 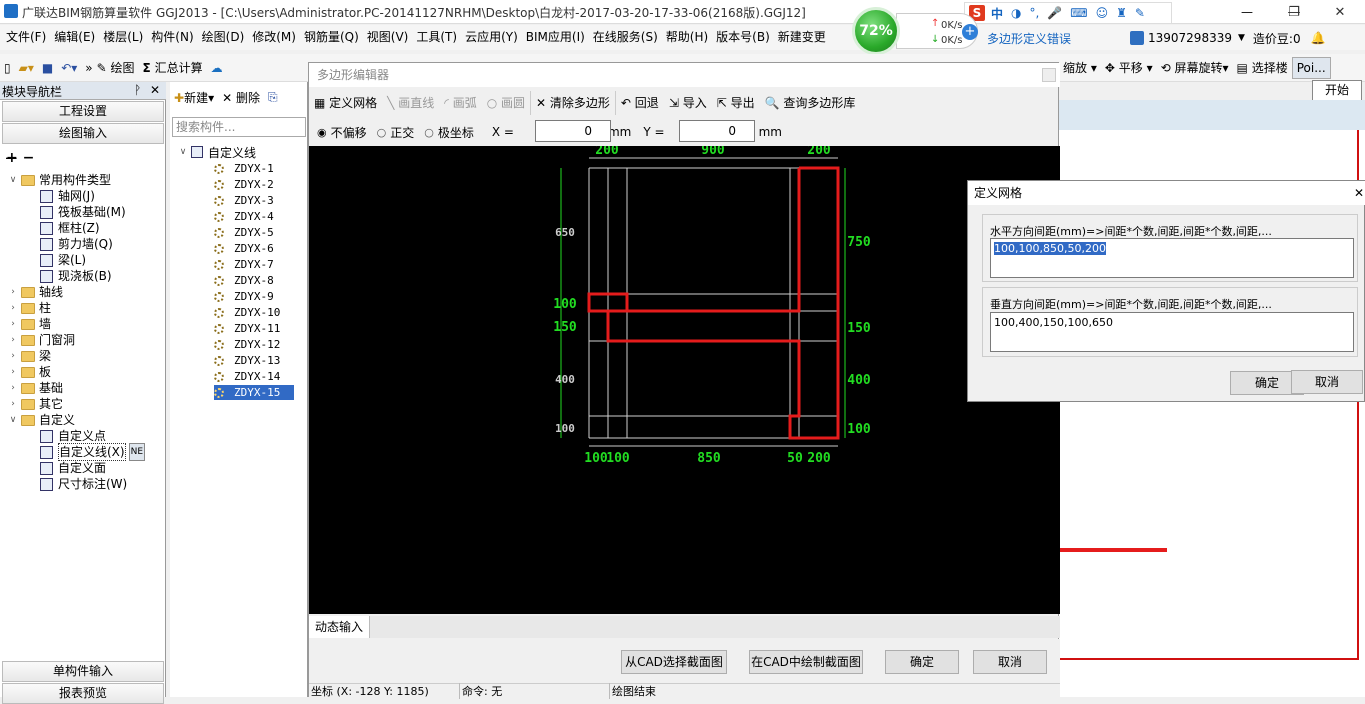 I want to click on component-item: ZDYX-8, so click(x=244, y=280).